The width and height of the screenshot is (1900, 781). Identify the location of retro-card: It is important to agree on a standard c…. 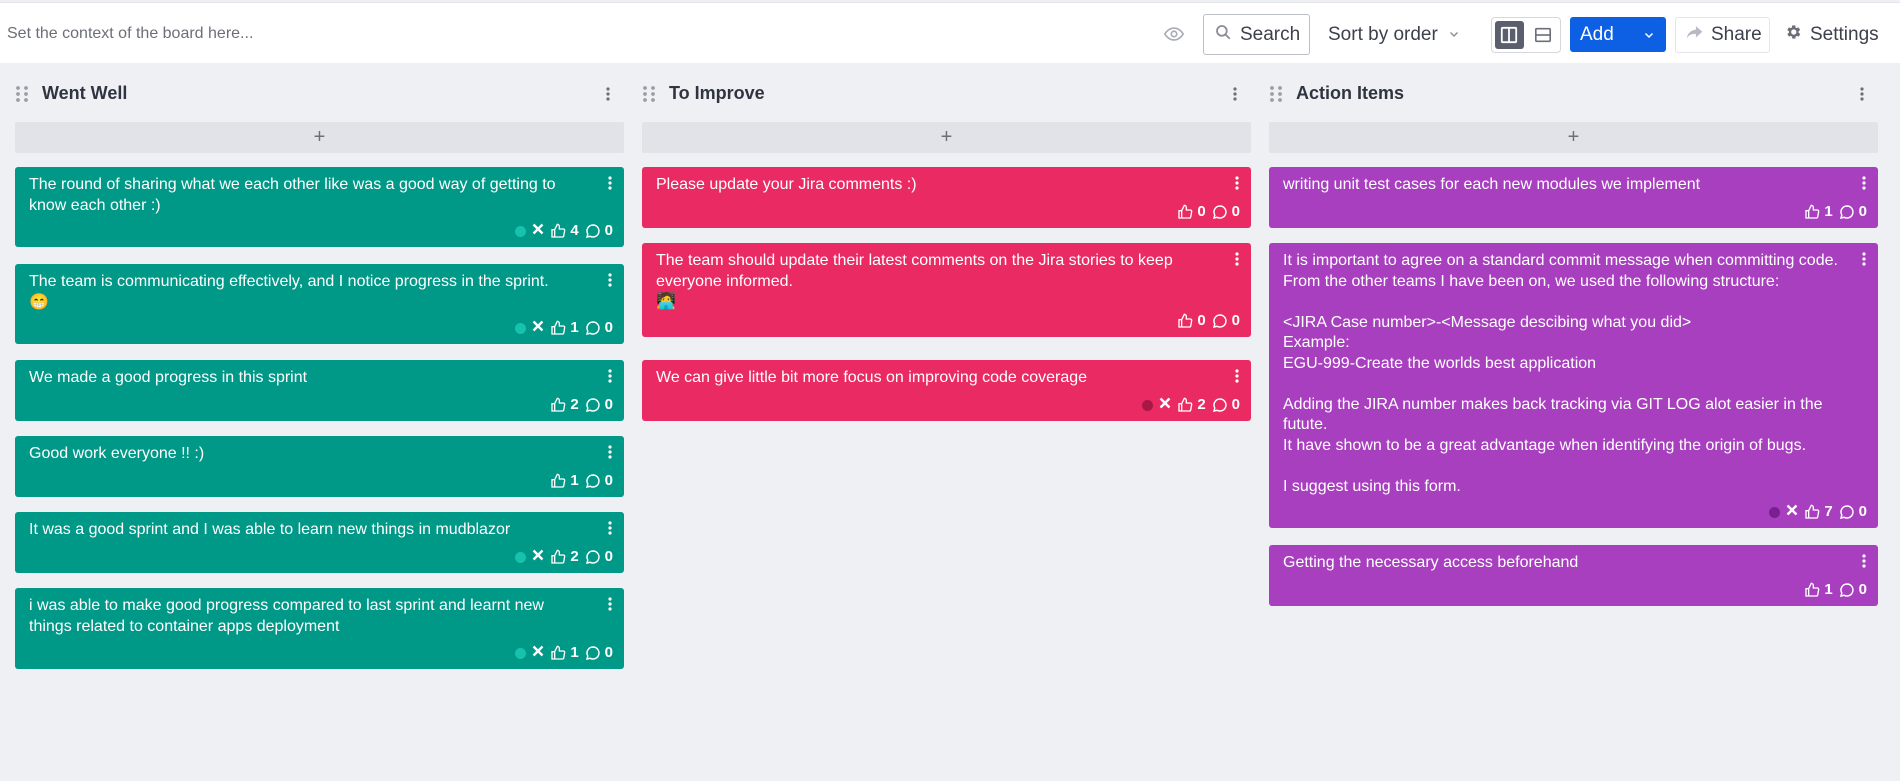
(1573, 385).